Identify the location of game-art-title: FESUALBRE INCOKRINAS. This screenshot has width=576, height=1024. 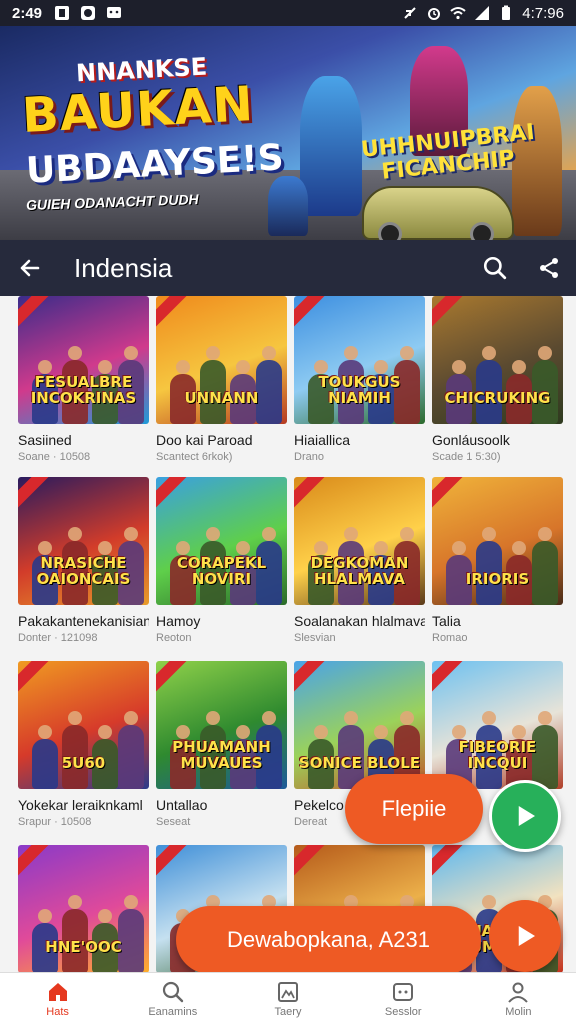
(83, 390).